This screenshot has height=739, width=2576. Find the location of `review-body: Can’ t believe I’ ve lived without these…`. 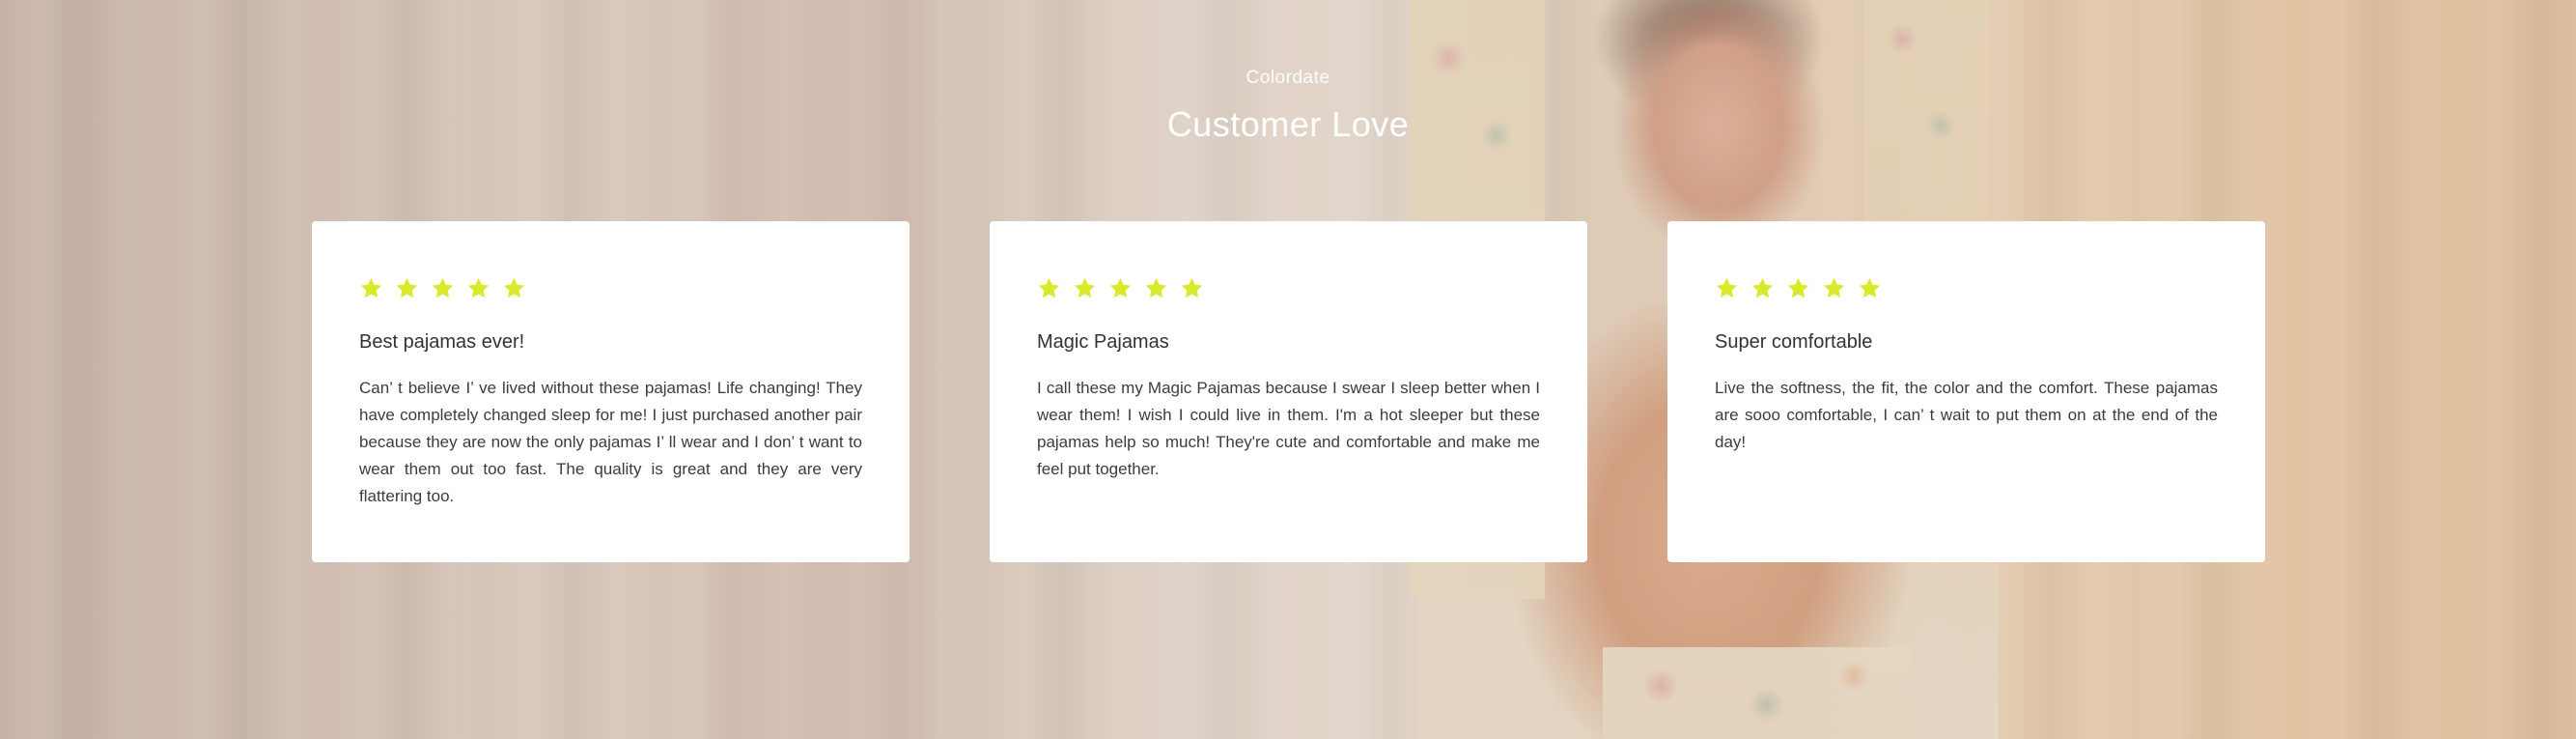

review-body: Can’ t believe I’ ve lived without these… is located at coordinates (610, 442).